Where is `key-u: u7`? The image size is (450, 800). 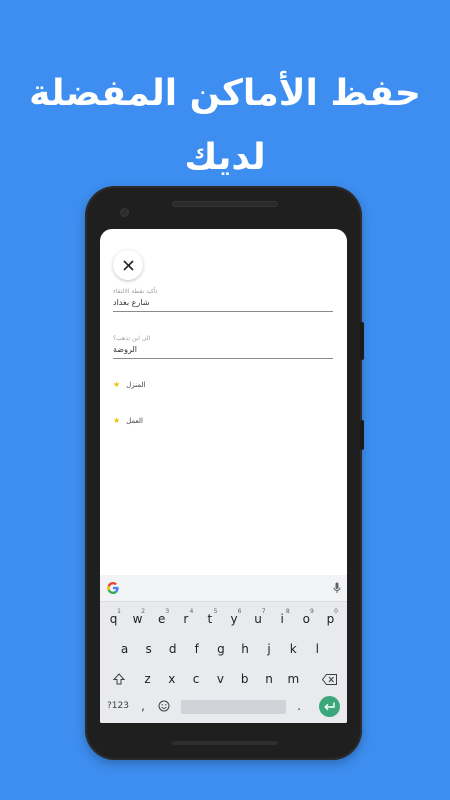 key-u: u7 is located at coordinates (258, 619).